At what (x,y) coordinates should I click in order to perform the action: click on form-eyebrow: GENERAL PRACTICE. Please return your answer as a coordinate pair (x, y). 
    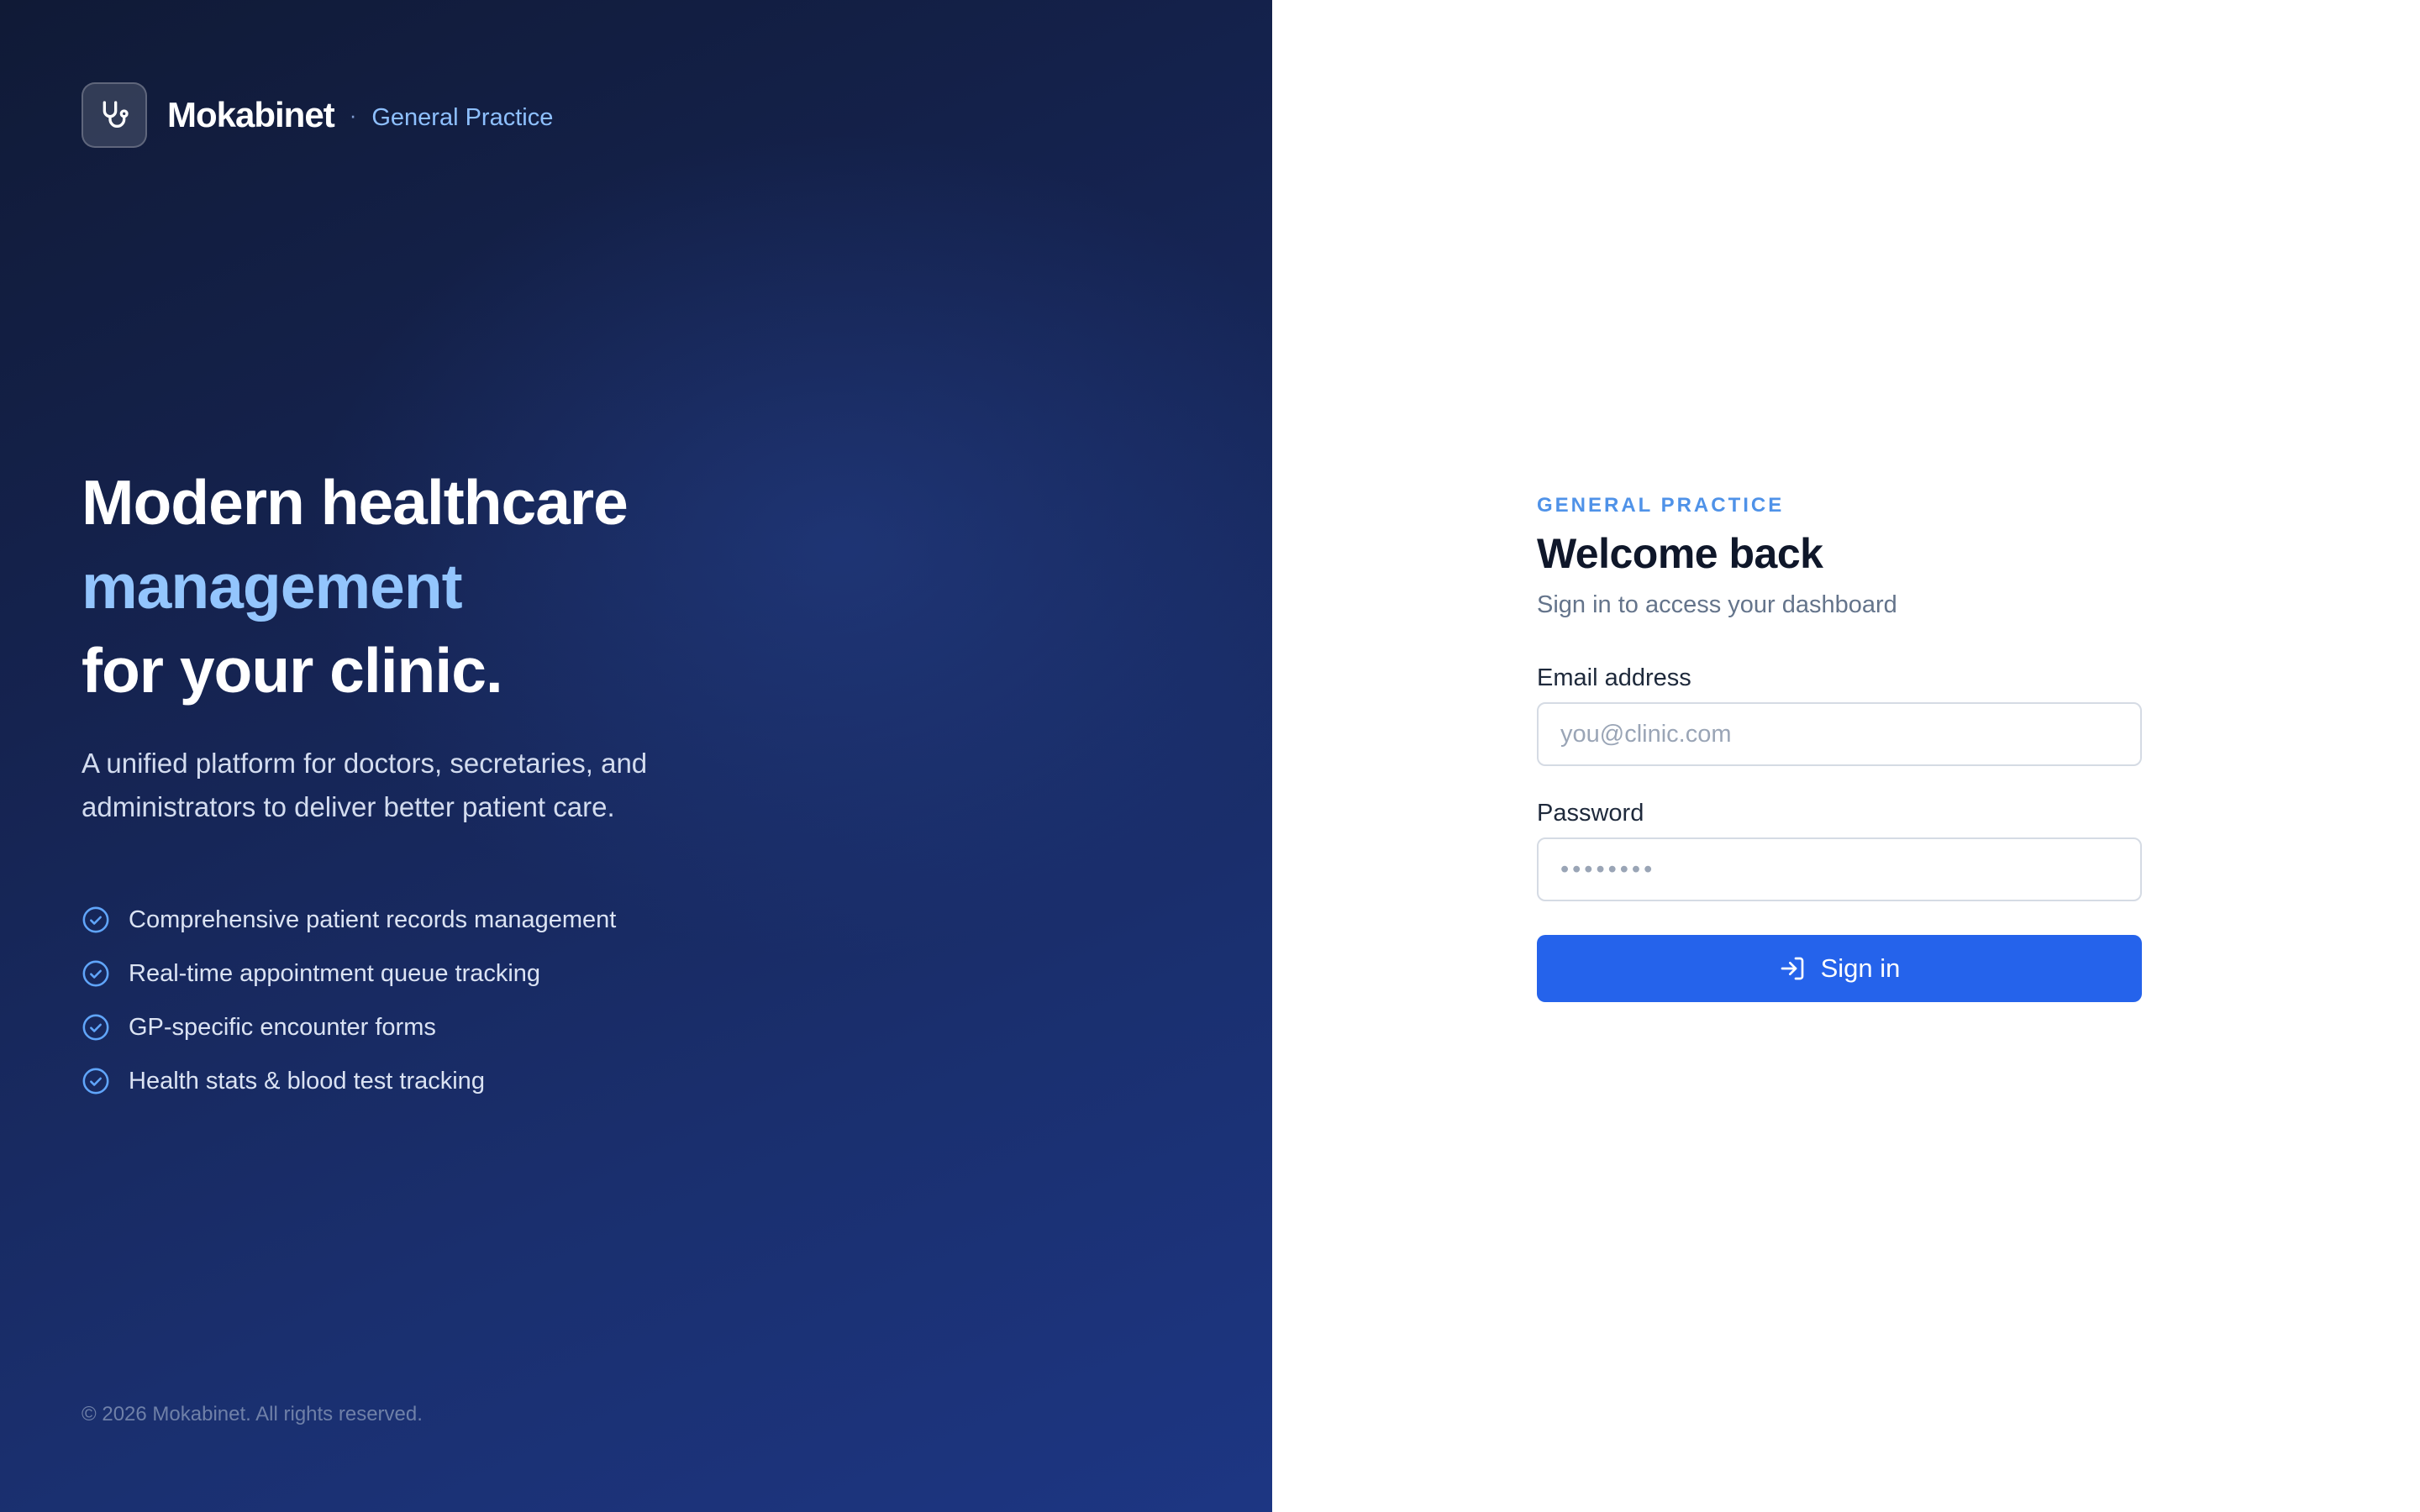
    Looking at the image, I should click on (1661, 505).